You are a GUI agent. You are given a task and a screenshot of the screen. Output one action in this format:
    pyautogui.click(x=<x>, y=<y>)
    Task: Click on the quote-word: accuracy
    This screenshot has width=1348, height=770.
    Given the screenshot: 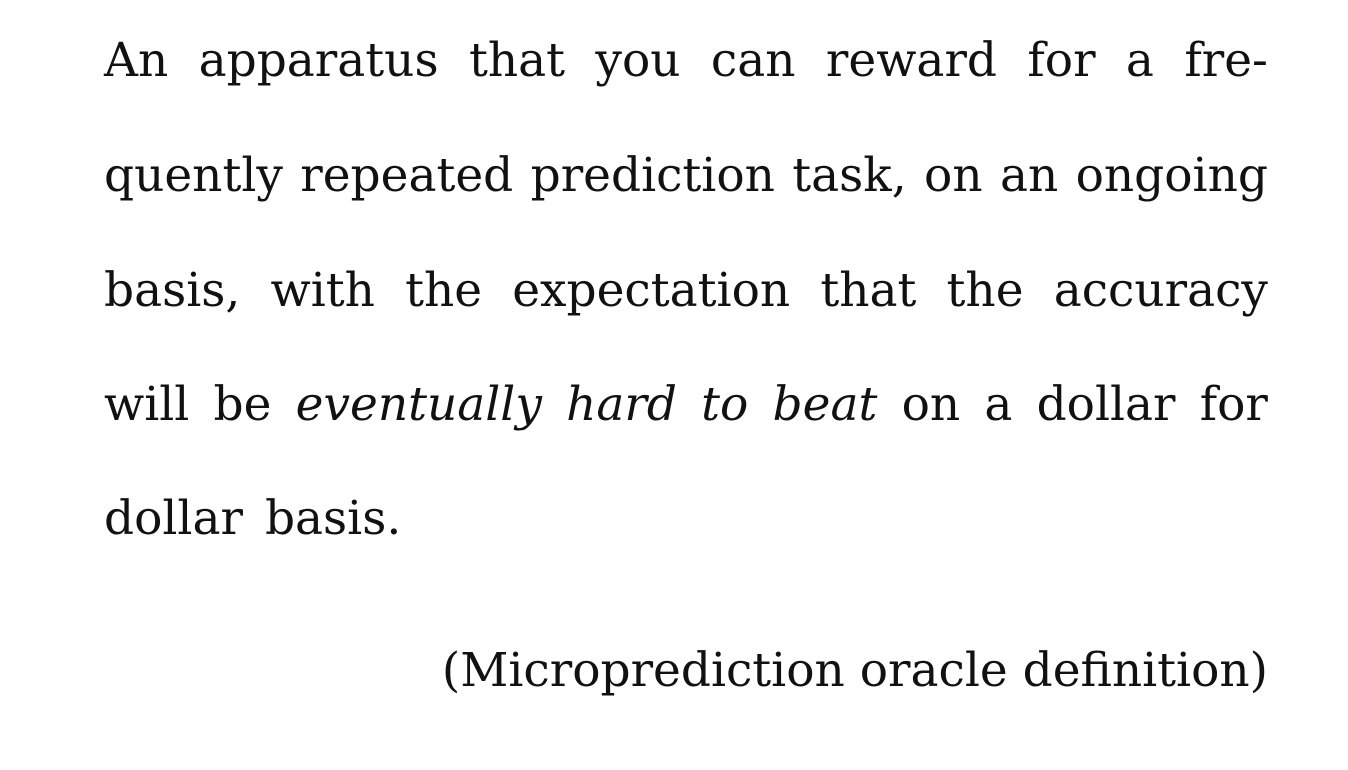 What is the action you would take?
    pyautogui.click(x=1160, y=290)
    